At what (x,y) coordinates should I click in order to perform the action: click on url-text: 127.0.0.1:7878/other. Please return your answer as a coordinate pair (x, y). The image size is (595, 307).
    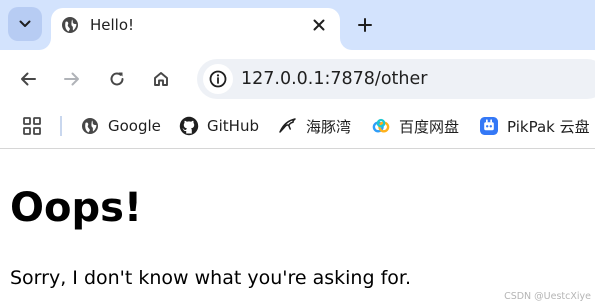
    Looking at the image, I should click on (334, 79).